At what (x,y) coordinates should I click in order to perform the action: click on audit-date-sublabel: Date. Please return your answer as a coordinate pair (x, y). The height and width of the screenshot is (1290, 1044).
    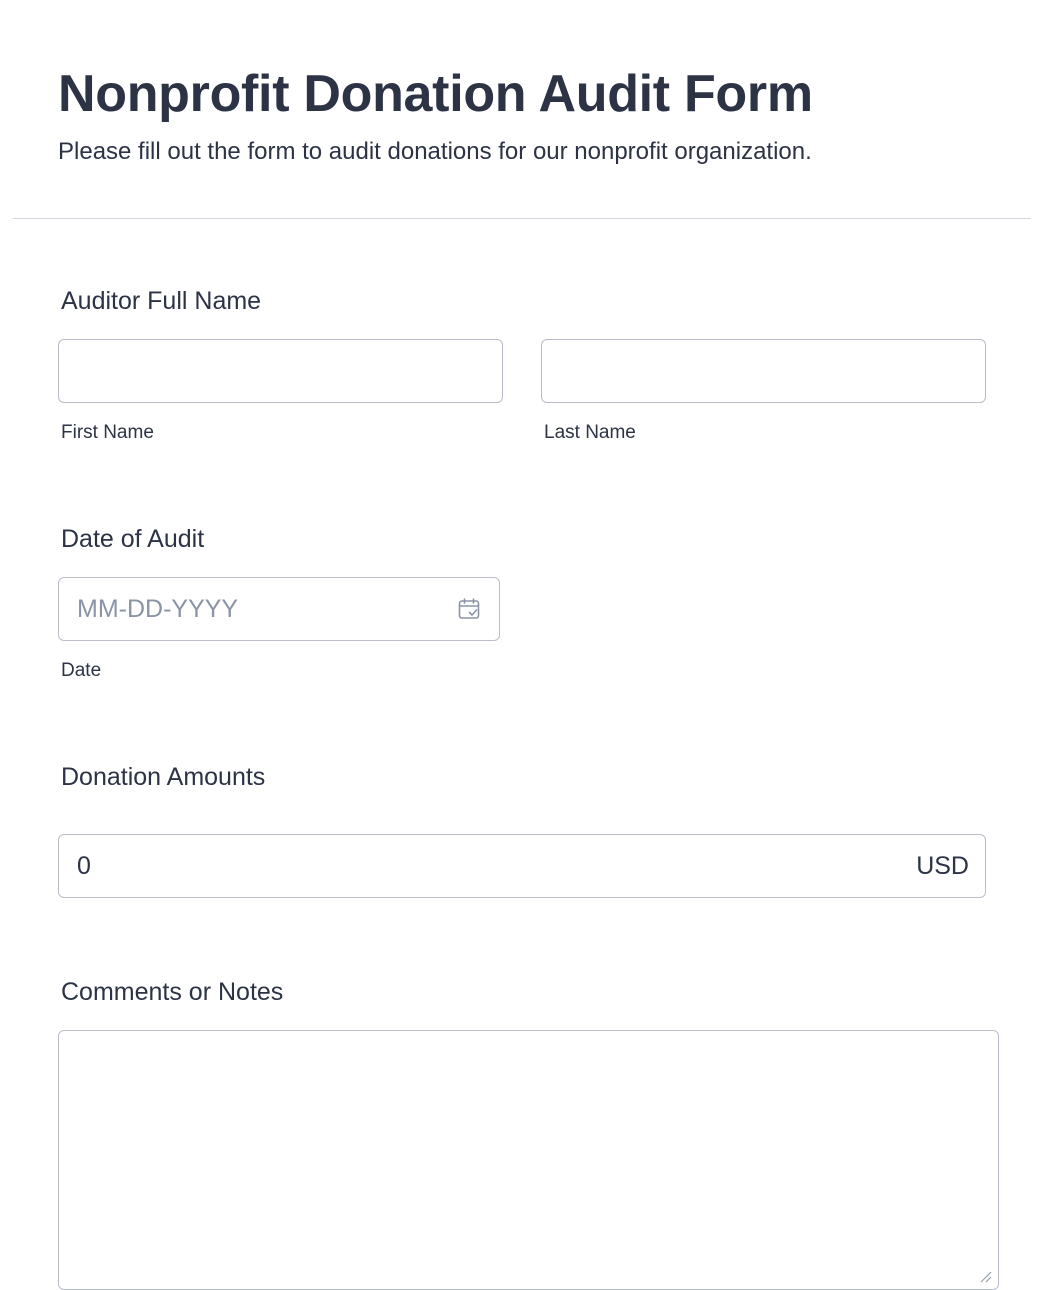
    Looking at the image, I should click on (81, 670).